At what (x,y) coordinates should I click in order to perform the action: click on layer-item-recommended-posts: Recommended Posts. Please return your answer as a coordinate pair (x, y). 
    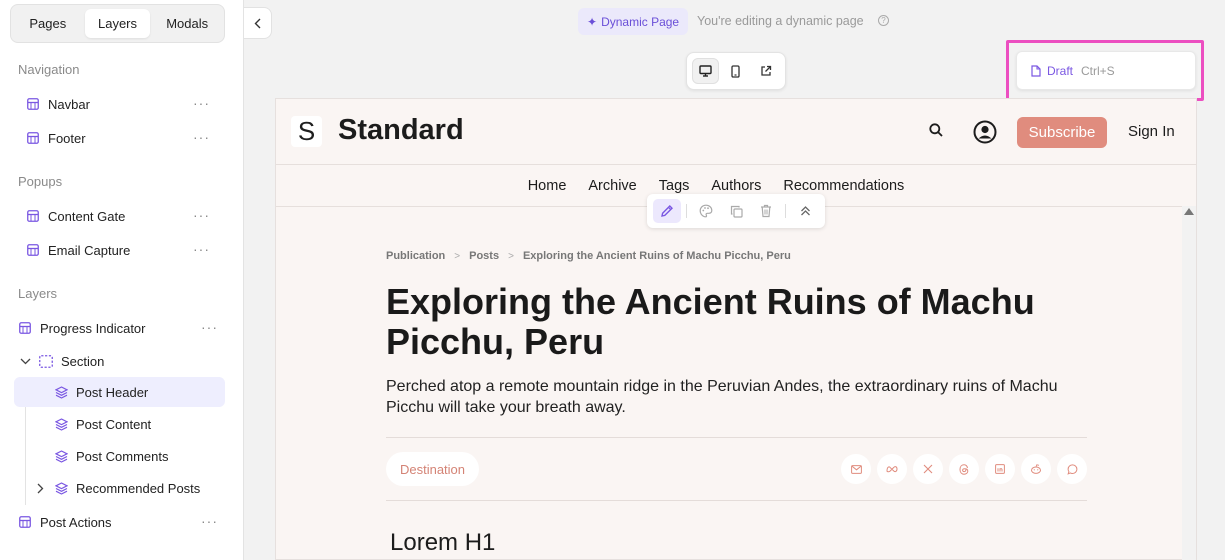
    Looking at the image, I should click on (127, 488).